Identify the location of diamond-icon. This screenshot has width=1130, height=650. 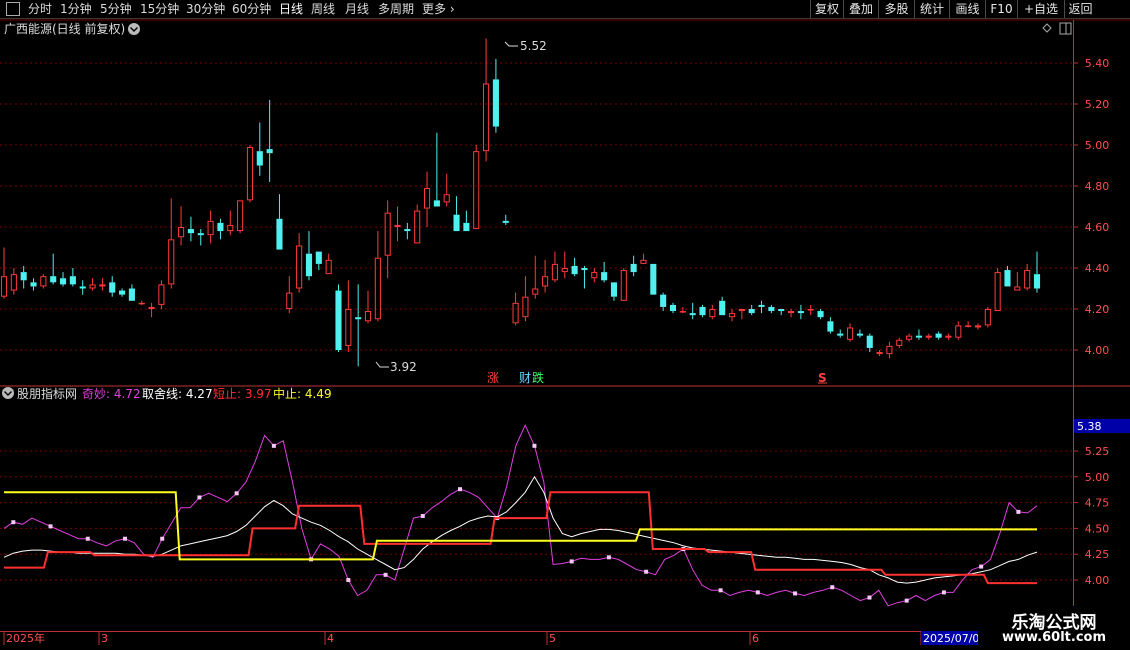
(1047, 28).